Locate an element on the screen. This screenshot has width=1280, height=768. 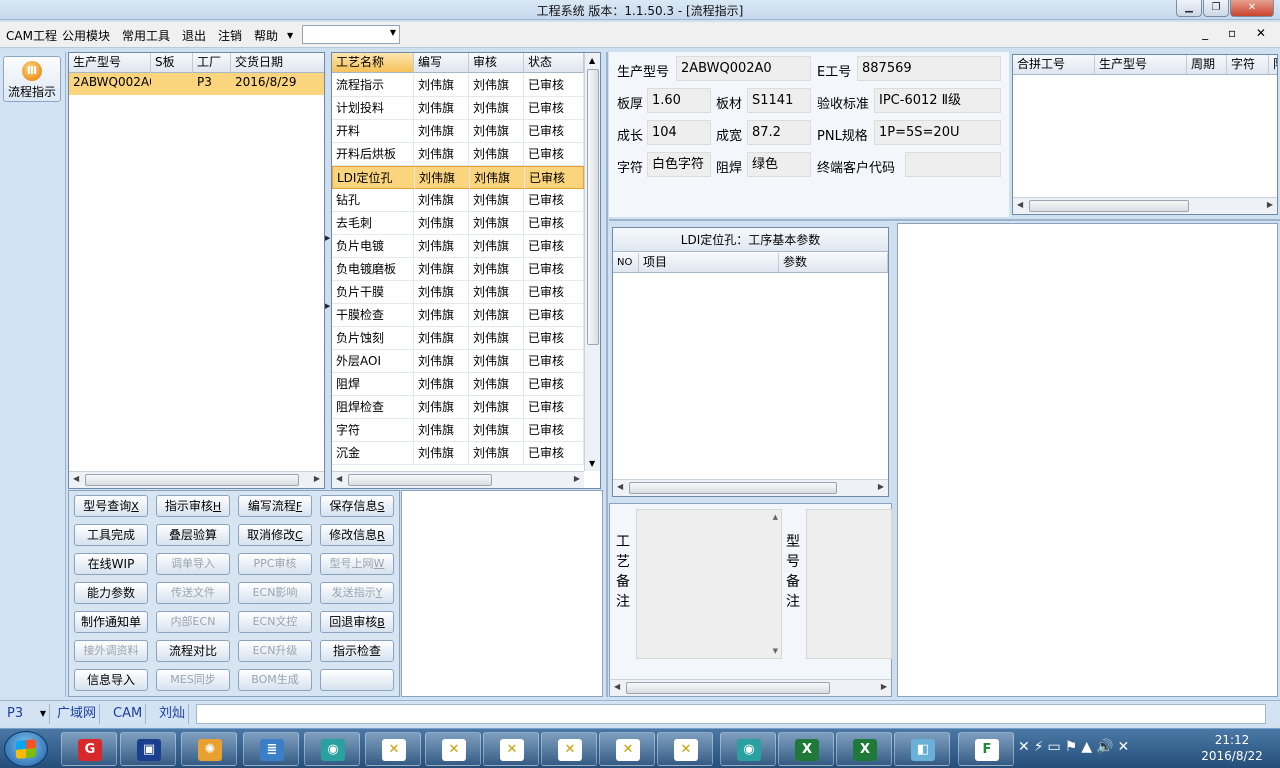
taskbar-app-7: ✕ is located at coordinates (453, 749).